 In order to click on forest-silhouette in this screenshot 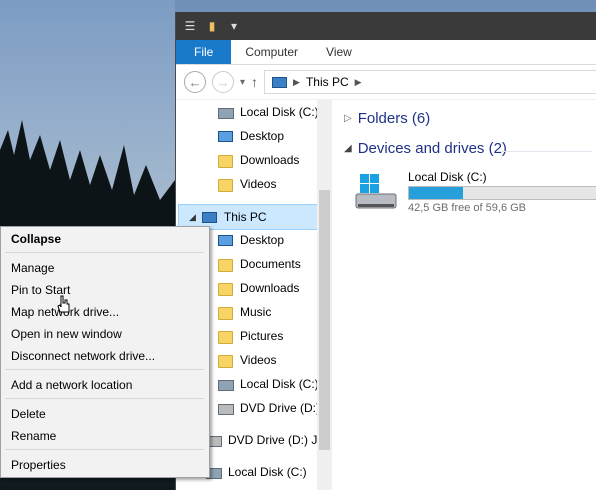, I will do `click(87, 180)`.